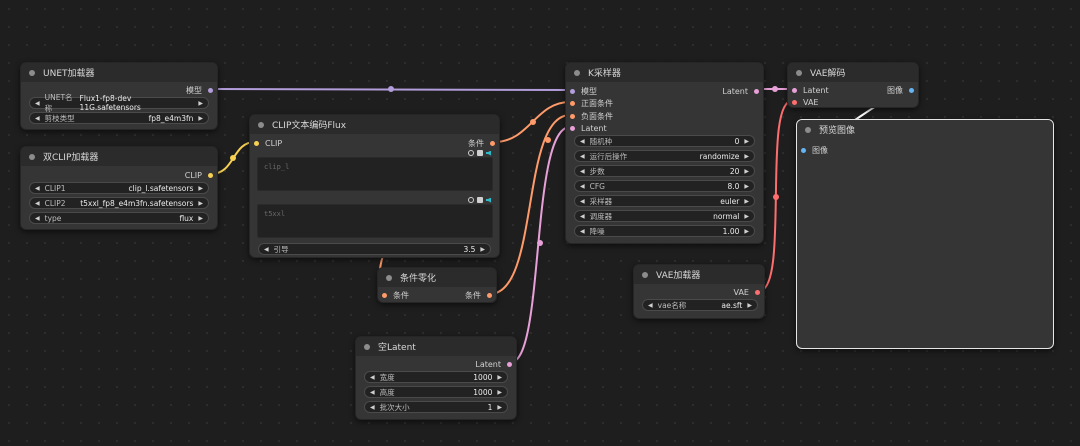 Image resolution: width=1080 pixels, height=446 pixels. Describe the element at coordinates (664, 156) in the screenshot. I see `control-after-generate-combo: ◀ 运行后操作 randomize ▶` at that location.